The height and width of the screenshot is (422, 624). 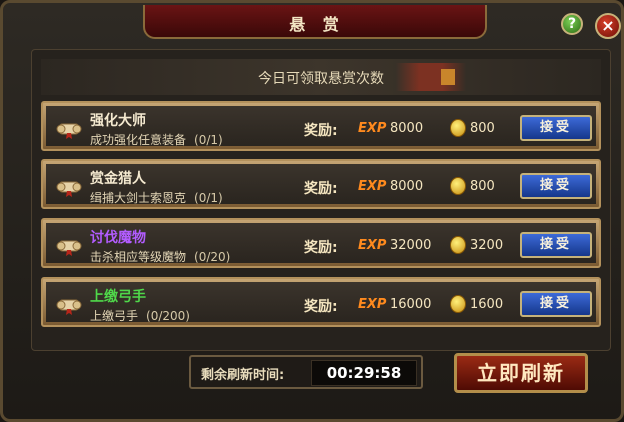 I want to click on quest-row-inner: 上缴弓手 上缴弓手 (0/200) 奖励: EXP 16000 1600 接受, so click(x=321, y=303).